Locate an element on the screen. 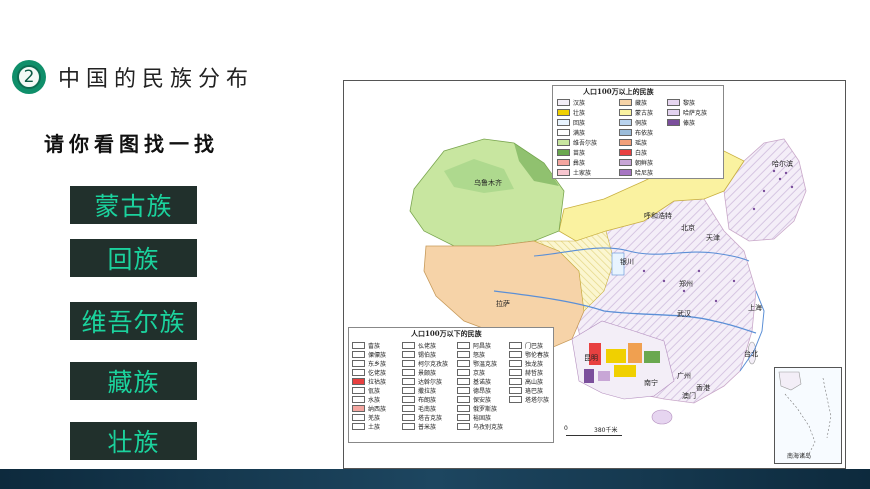  legend-label: 瑶族 is located at coordinates (641, 143).